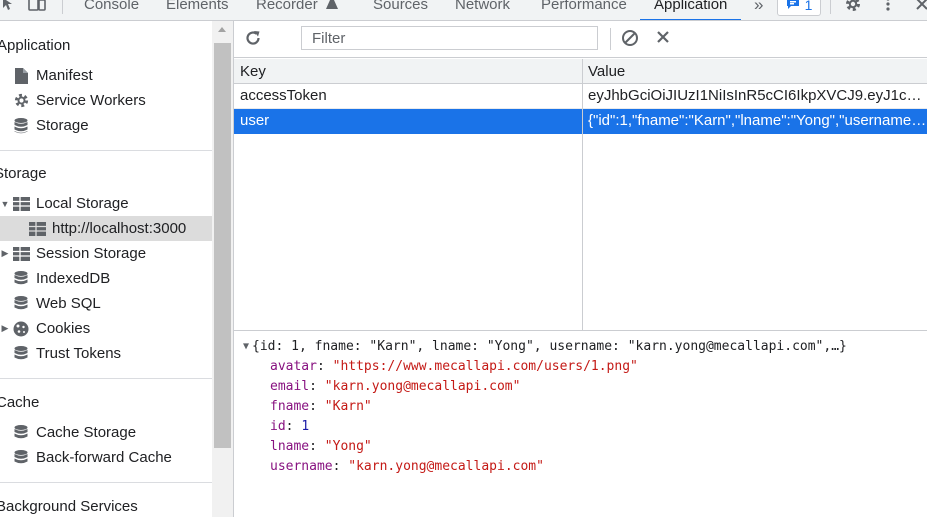  I want to click on scroll-up-arrow-icon, so click(222, 29).